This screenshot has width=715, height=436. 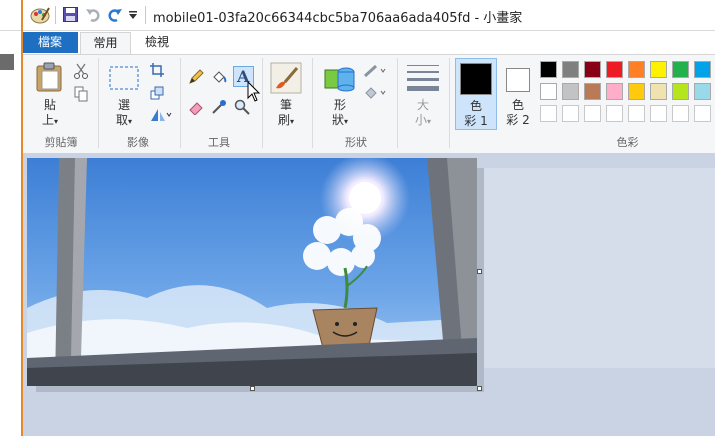 I want to click on redo-icon, so click(x=115, y=14).